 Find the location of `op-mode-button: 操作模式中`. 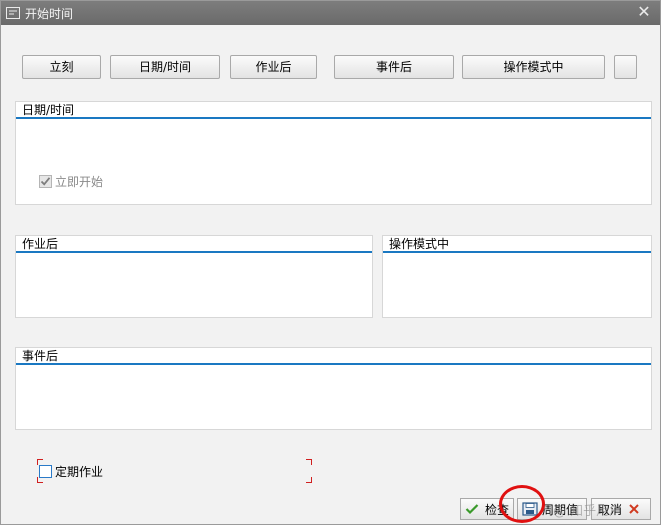

op-mode-button: 操作模式中 is located at coordinates (533, 67).